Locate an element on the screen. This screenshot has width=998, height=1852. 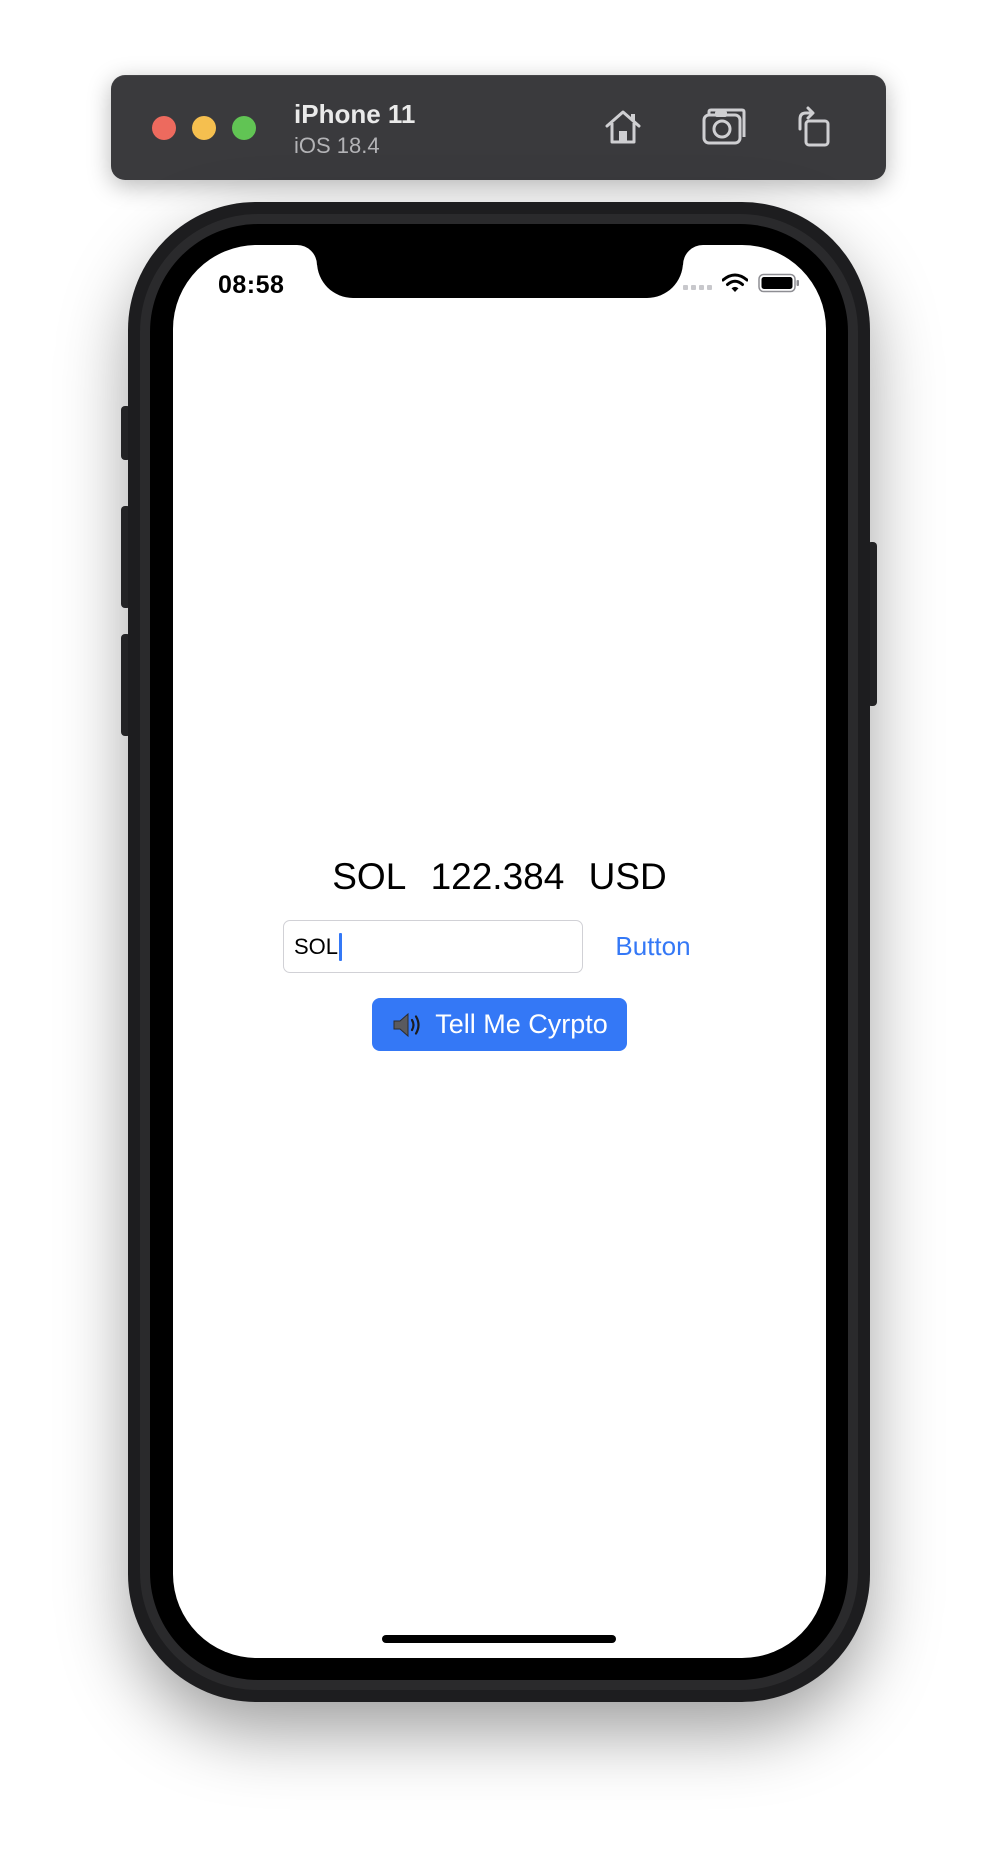
device-name: iPhone 11 is located at coordinates (355, 114).